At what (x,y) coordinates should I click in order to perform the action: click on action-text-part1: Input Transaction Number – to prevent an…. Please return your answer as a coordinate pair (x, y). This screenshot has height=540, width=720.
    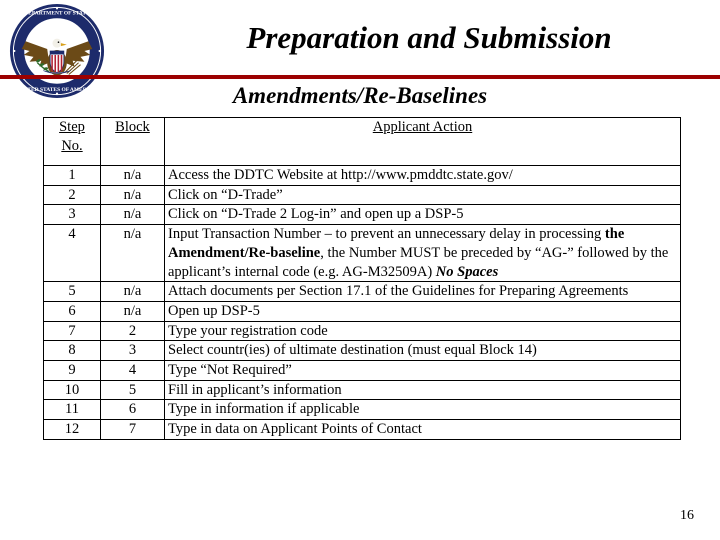
    Looking at the image, I should click on (386, 234).